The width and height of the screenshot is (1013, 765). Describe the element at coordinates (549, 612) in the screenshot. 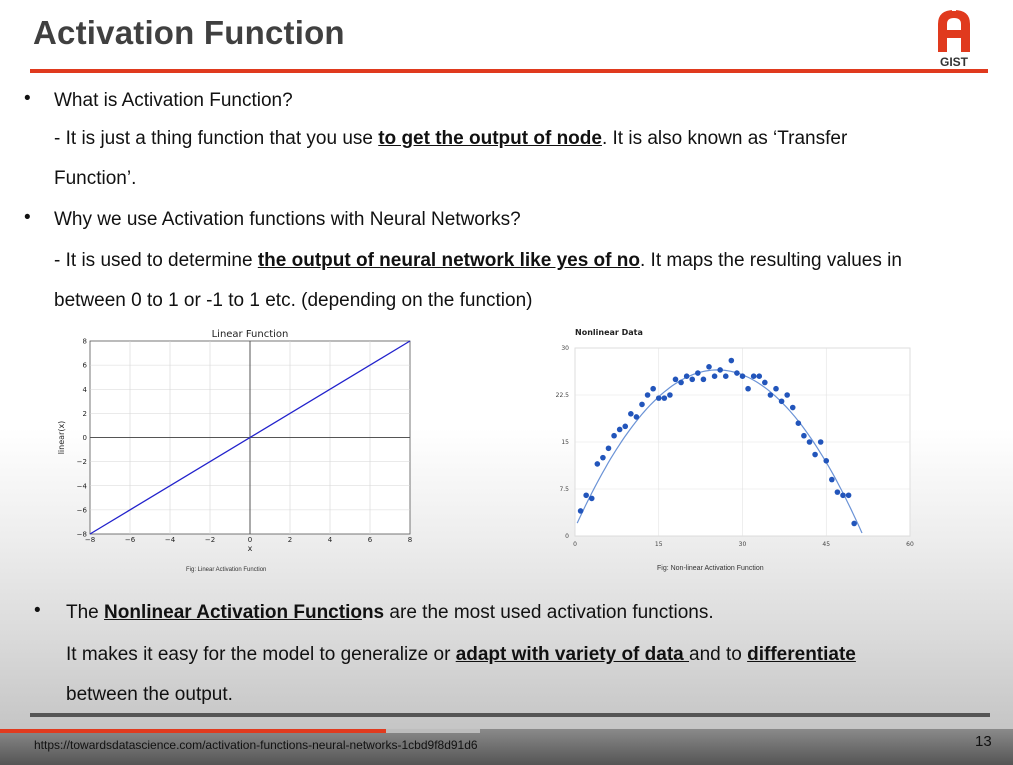

I see `paragraph-3-suffix: are the most used activation functions.` at that location.